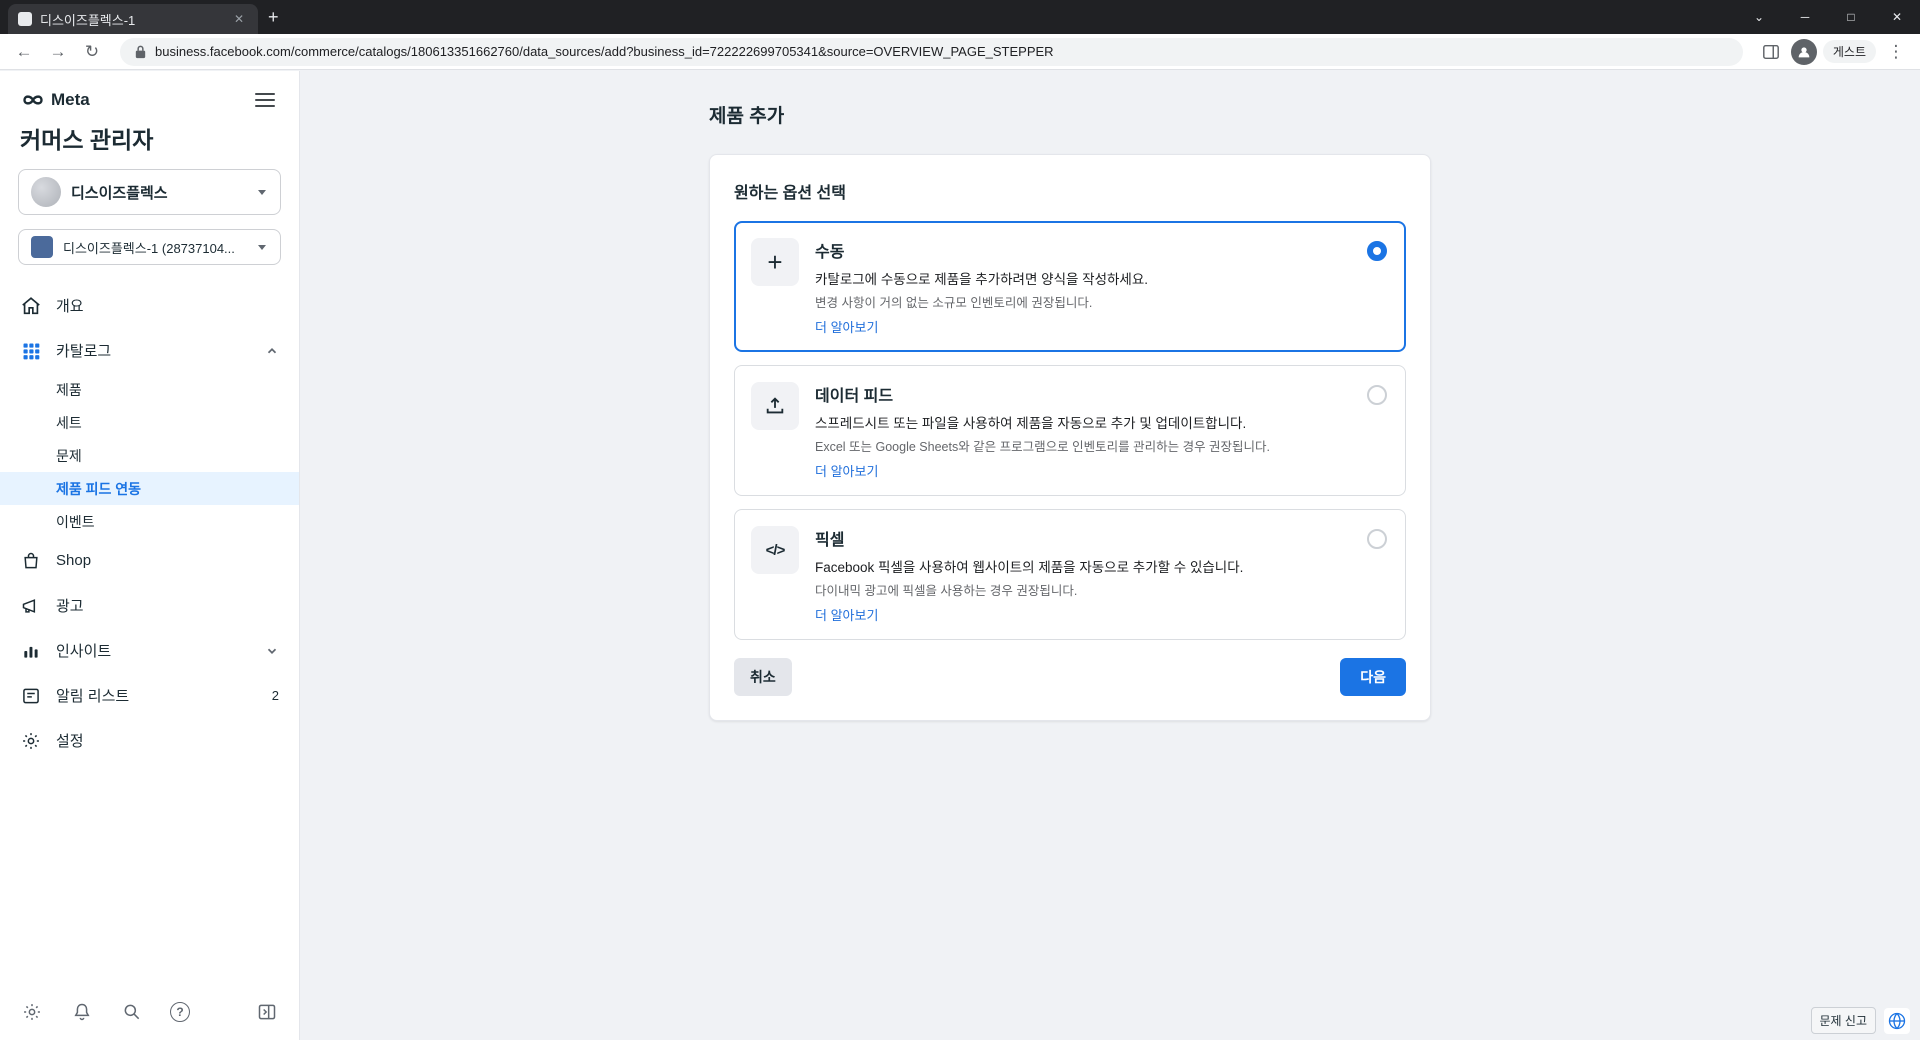  I want to click on option-title: 픽셀, so click(830, 540).